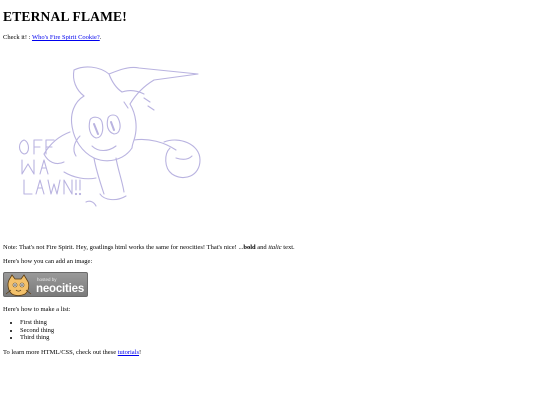 Image resolution: width=540 pixels, height=405 pixels. What do you see at coordinates (37, 309) in the screenshot?
I see `list-intro: Here's how to make a list:` at bounding box center [37, 309].